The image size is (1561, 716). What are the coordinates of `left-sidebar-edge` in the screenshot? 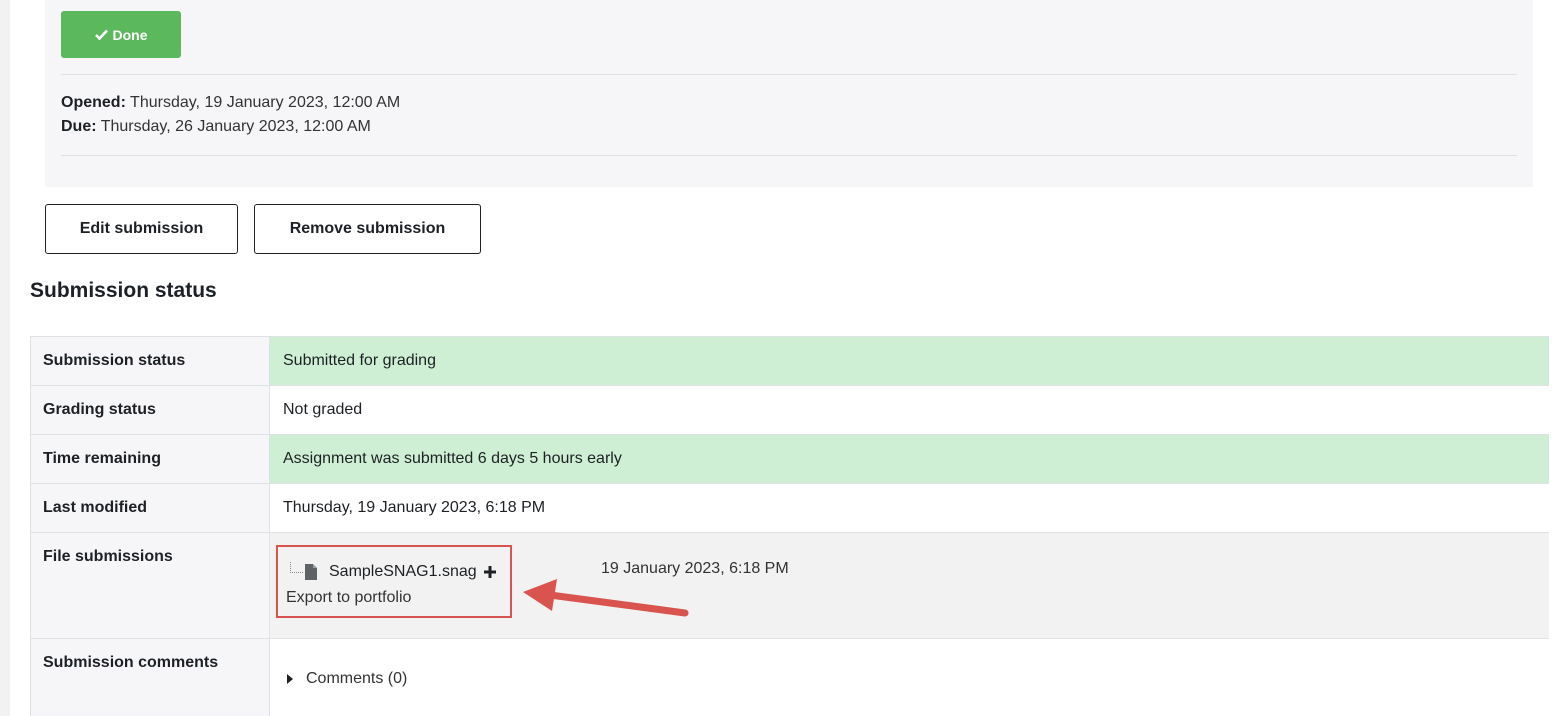 It's located at (5, 358).